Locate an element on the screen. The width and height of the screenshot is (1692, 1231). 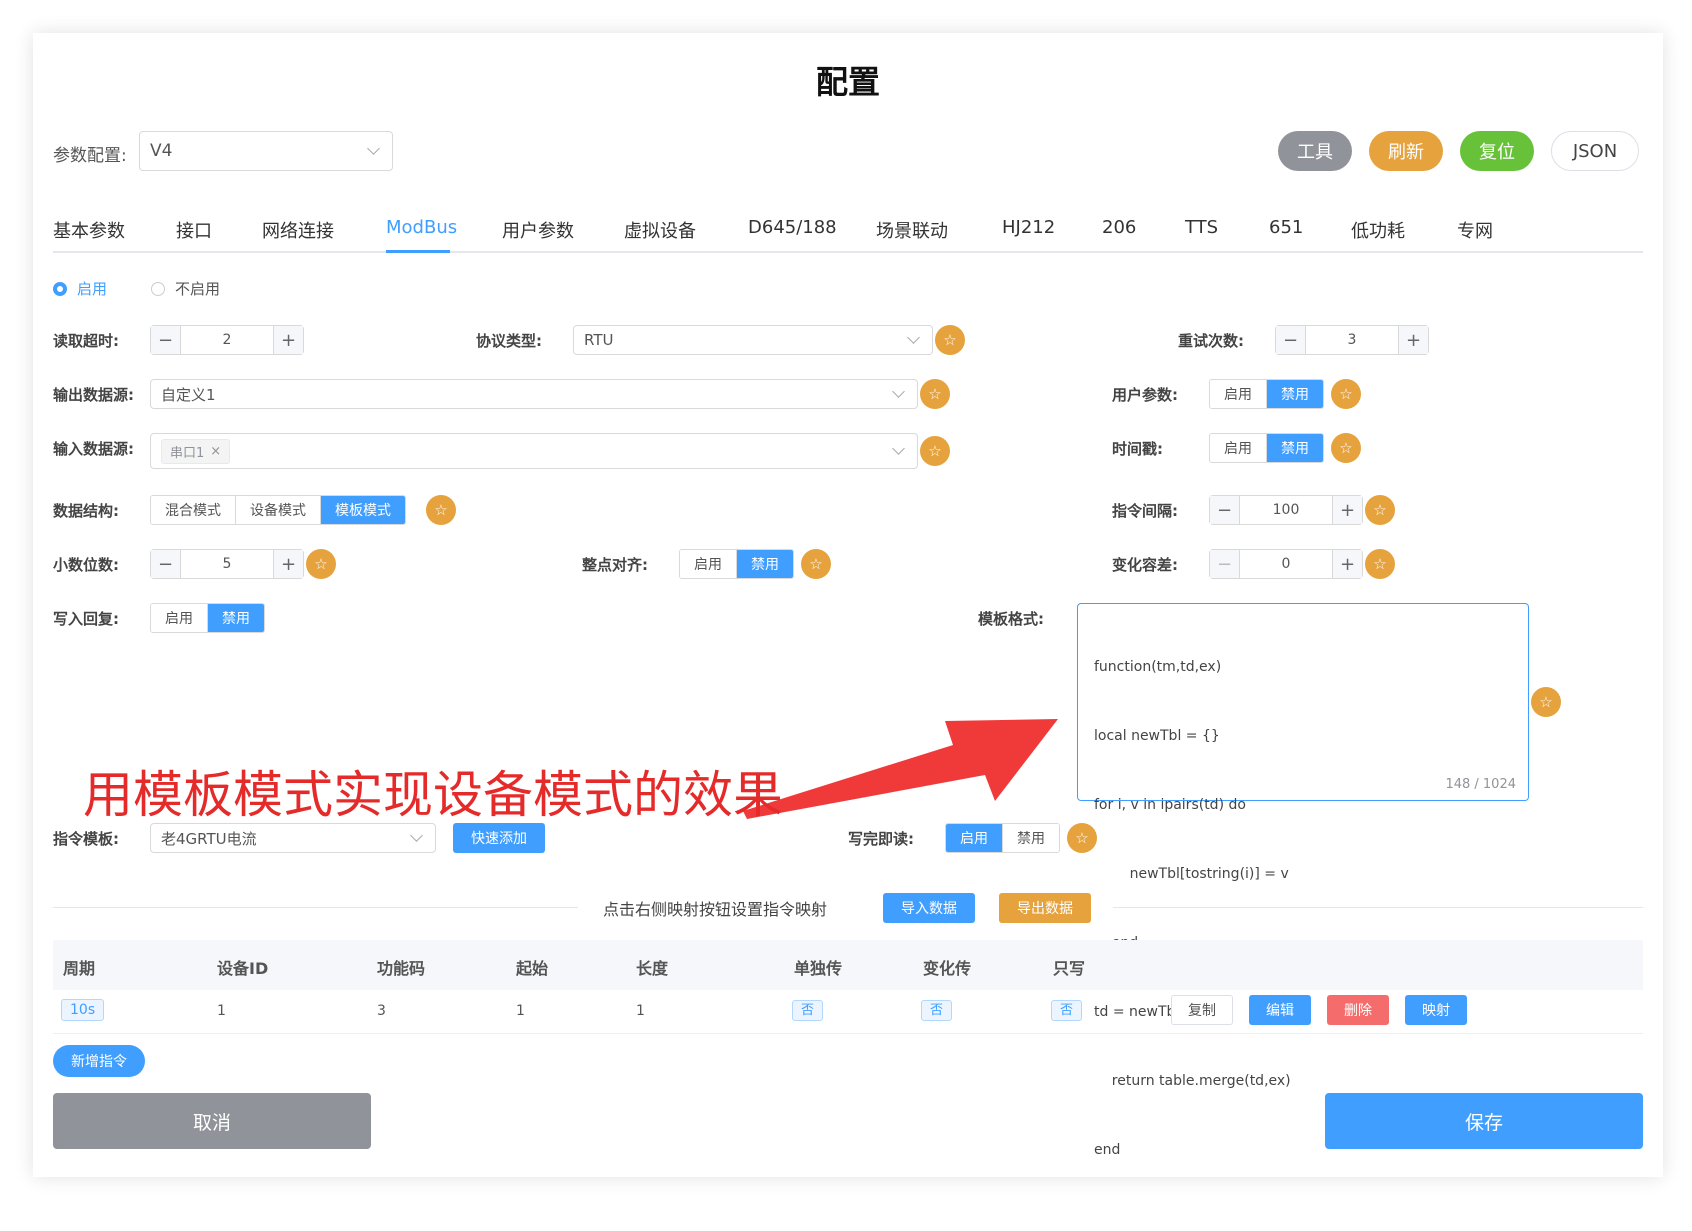
map-button: 映射 is located at coordinates (1436, 1010).